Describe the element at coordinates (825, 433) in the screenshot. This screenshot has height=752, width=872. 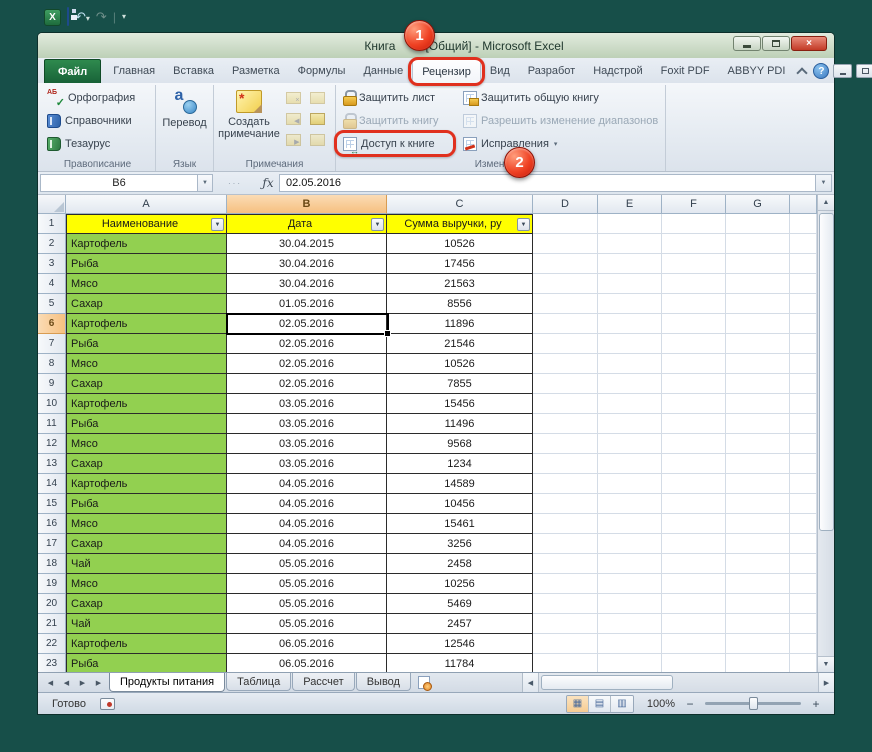
I see `vertical-scrollbar: ▲ ▼` at that location.